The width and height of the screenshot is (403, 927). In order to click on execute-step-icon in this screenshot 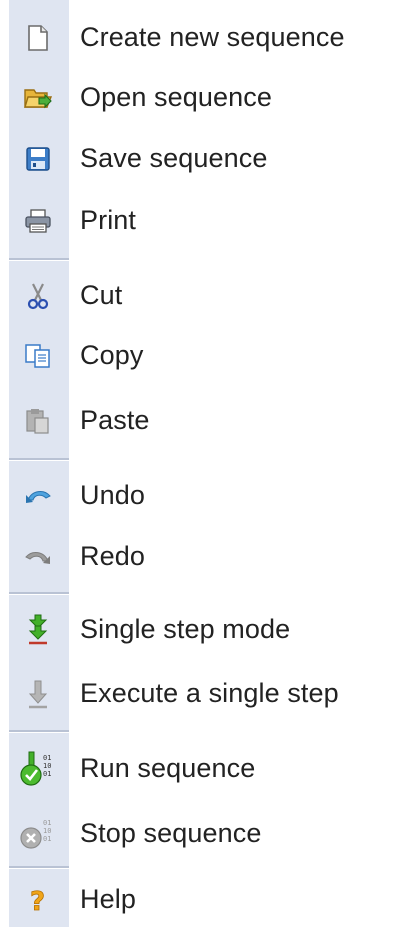, I will do `click(38, 694)`.